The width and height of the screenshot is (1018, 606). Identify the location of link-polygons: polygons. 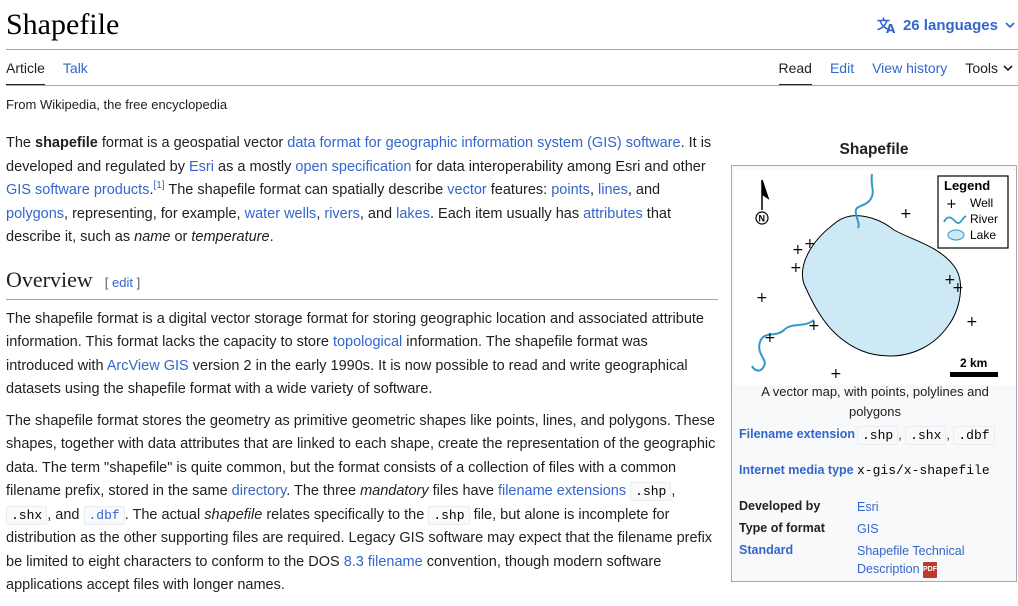
(35, 214).